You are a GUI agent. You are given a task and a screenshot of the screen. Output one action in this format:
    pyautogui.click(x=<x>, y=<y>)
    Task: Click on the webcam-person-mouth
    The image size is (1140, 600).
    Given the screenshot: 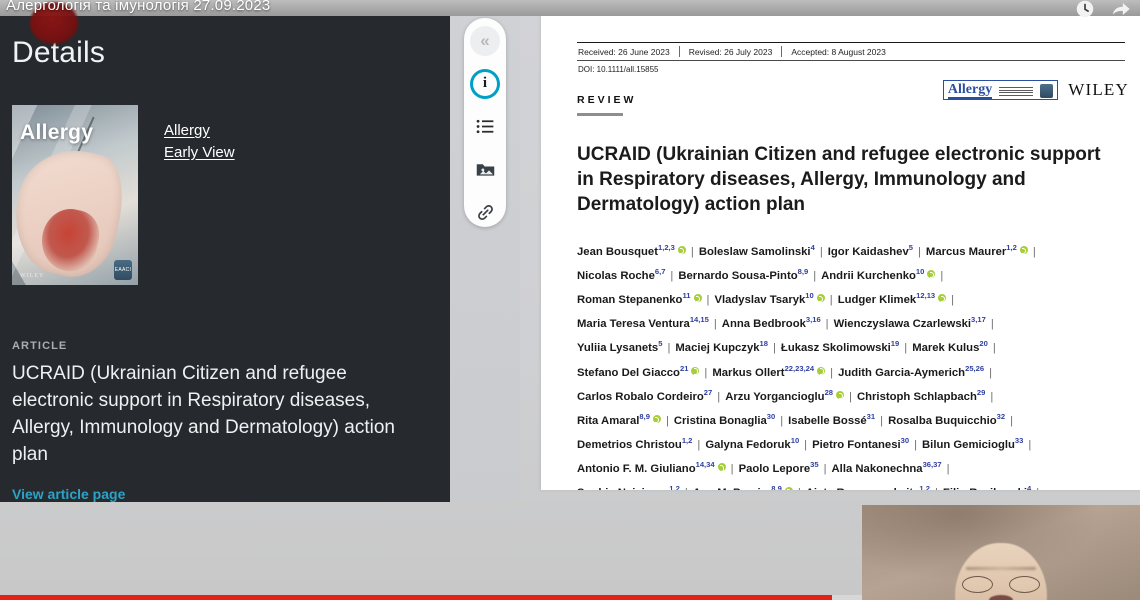 What is the action you would take?
    pyautogui.click(x=1001, y=597)
    